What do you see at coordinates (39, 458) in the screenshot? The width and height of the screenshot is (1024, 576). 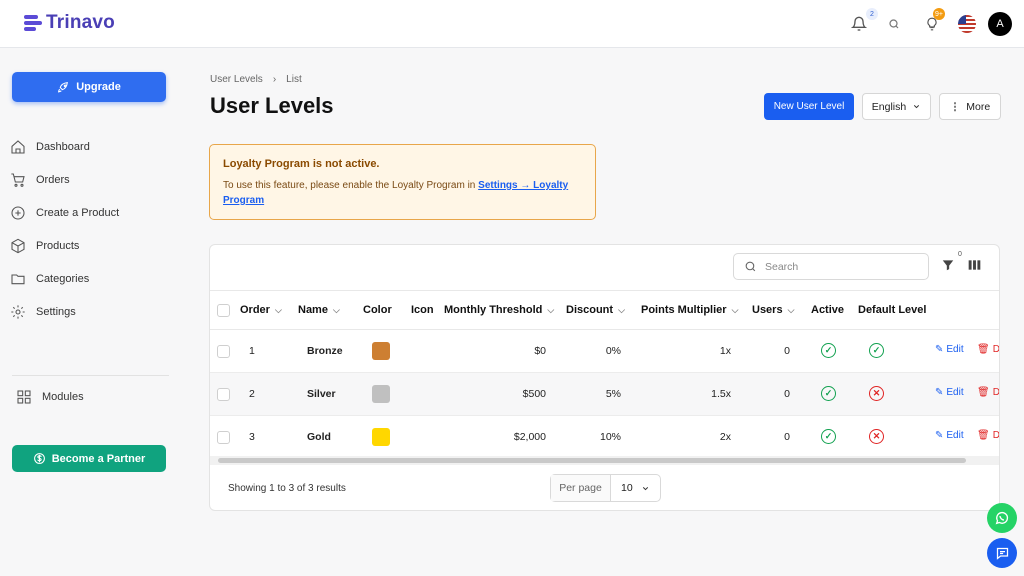 I see `dollar-circle-icon` at bounding box center [39, 458].